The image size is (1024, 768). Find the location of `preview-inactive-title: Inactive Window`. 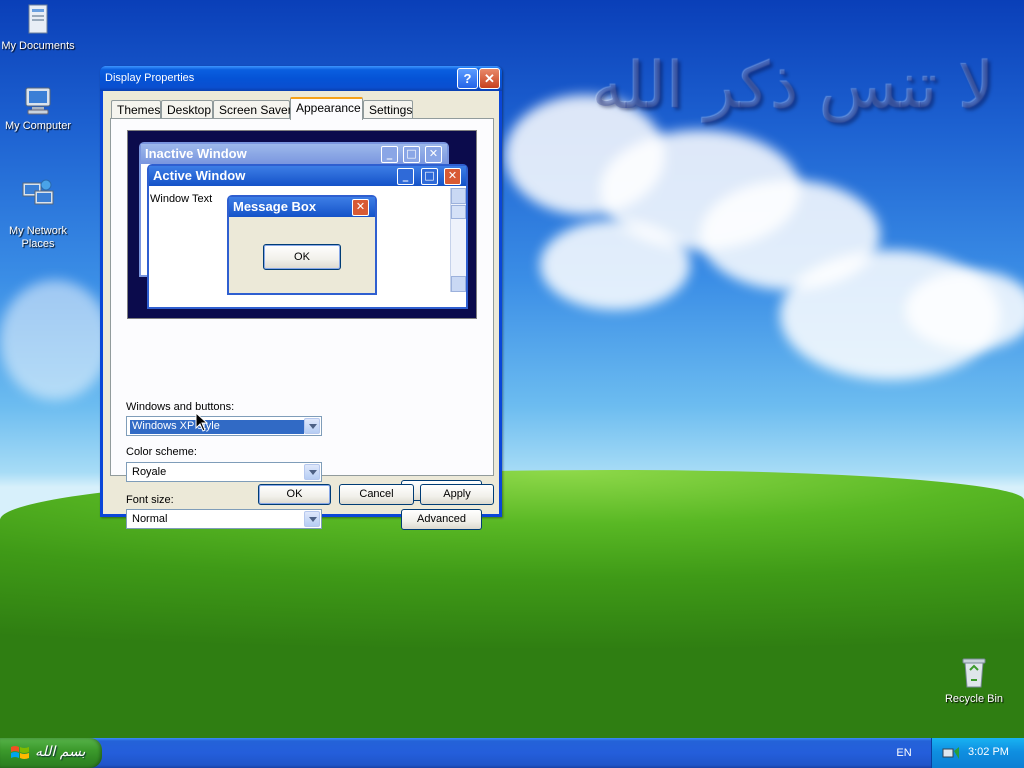

preview-inactive-title: Inactive Window is located at coordinates (294, 154).